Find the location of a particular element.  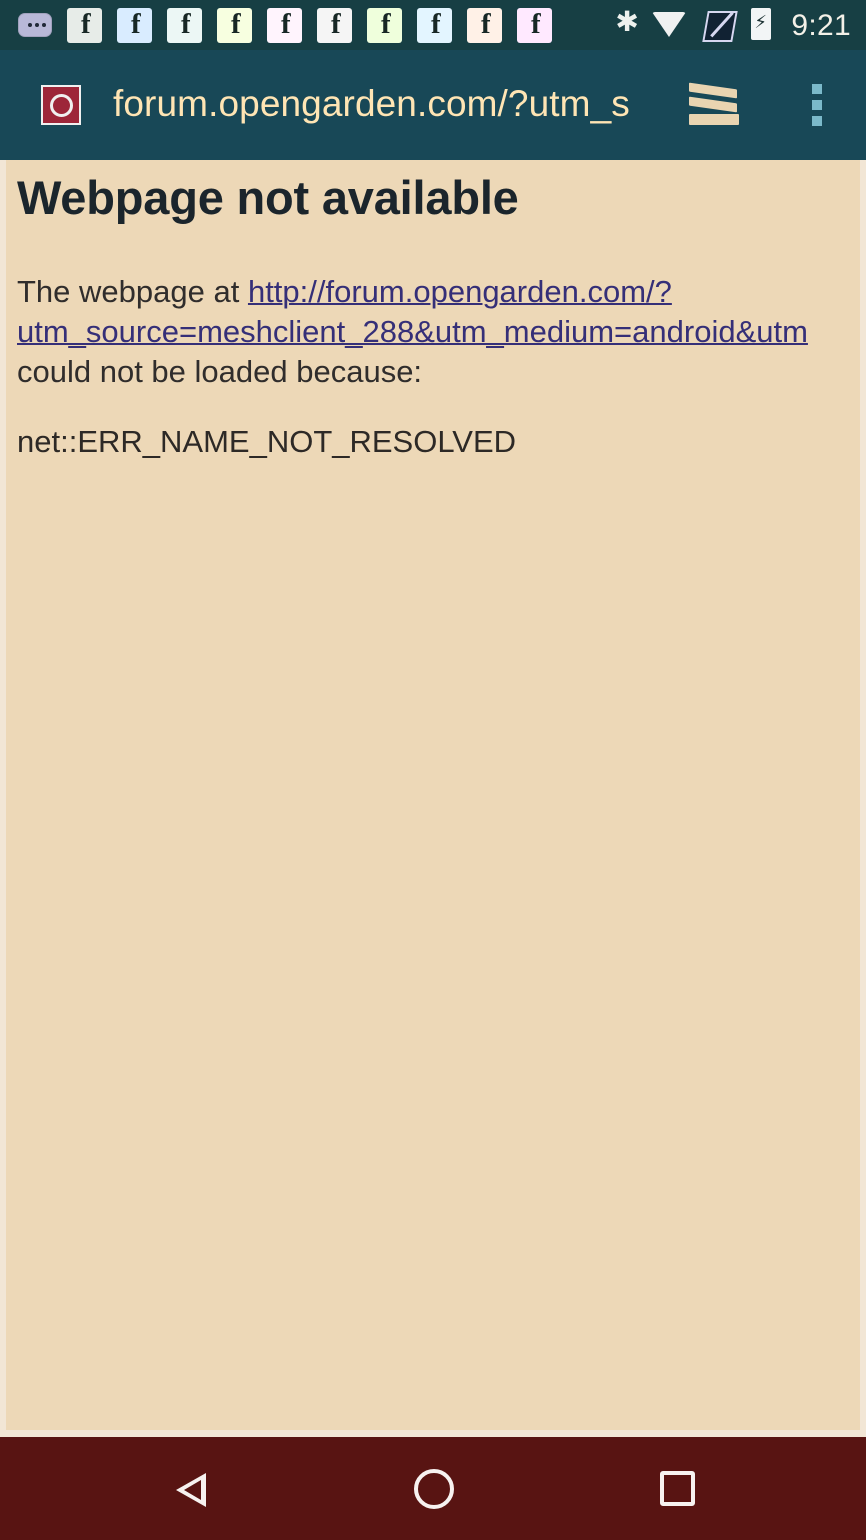

tabs-icon is located at coordinates (715, 105).